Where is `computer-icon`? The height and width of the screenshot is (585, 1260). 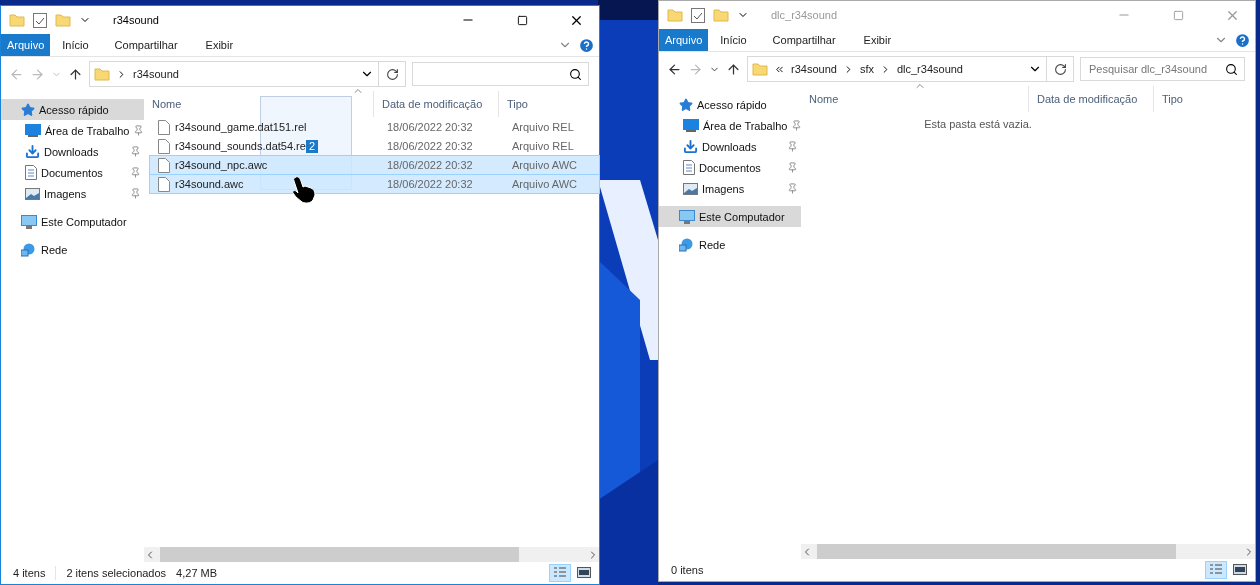 computer-icon is located at coordinates (687, 216).